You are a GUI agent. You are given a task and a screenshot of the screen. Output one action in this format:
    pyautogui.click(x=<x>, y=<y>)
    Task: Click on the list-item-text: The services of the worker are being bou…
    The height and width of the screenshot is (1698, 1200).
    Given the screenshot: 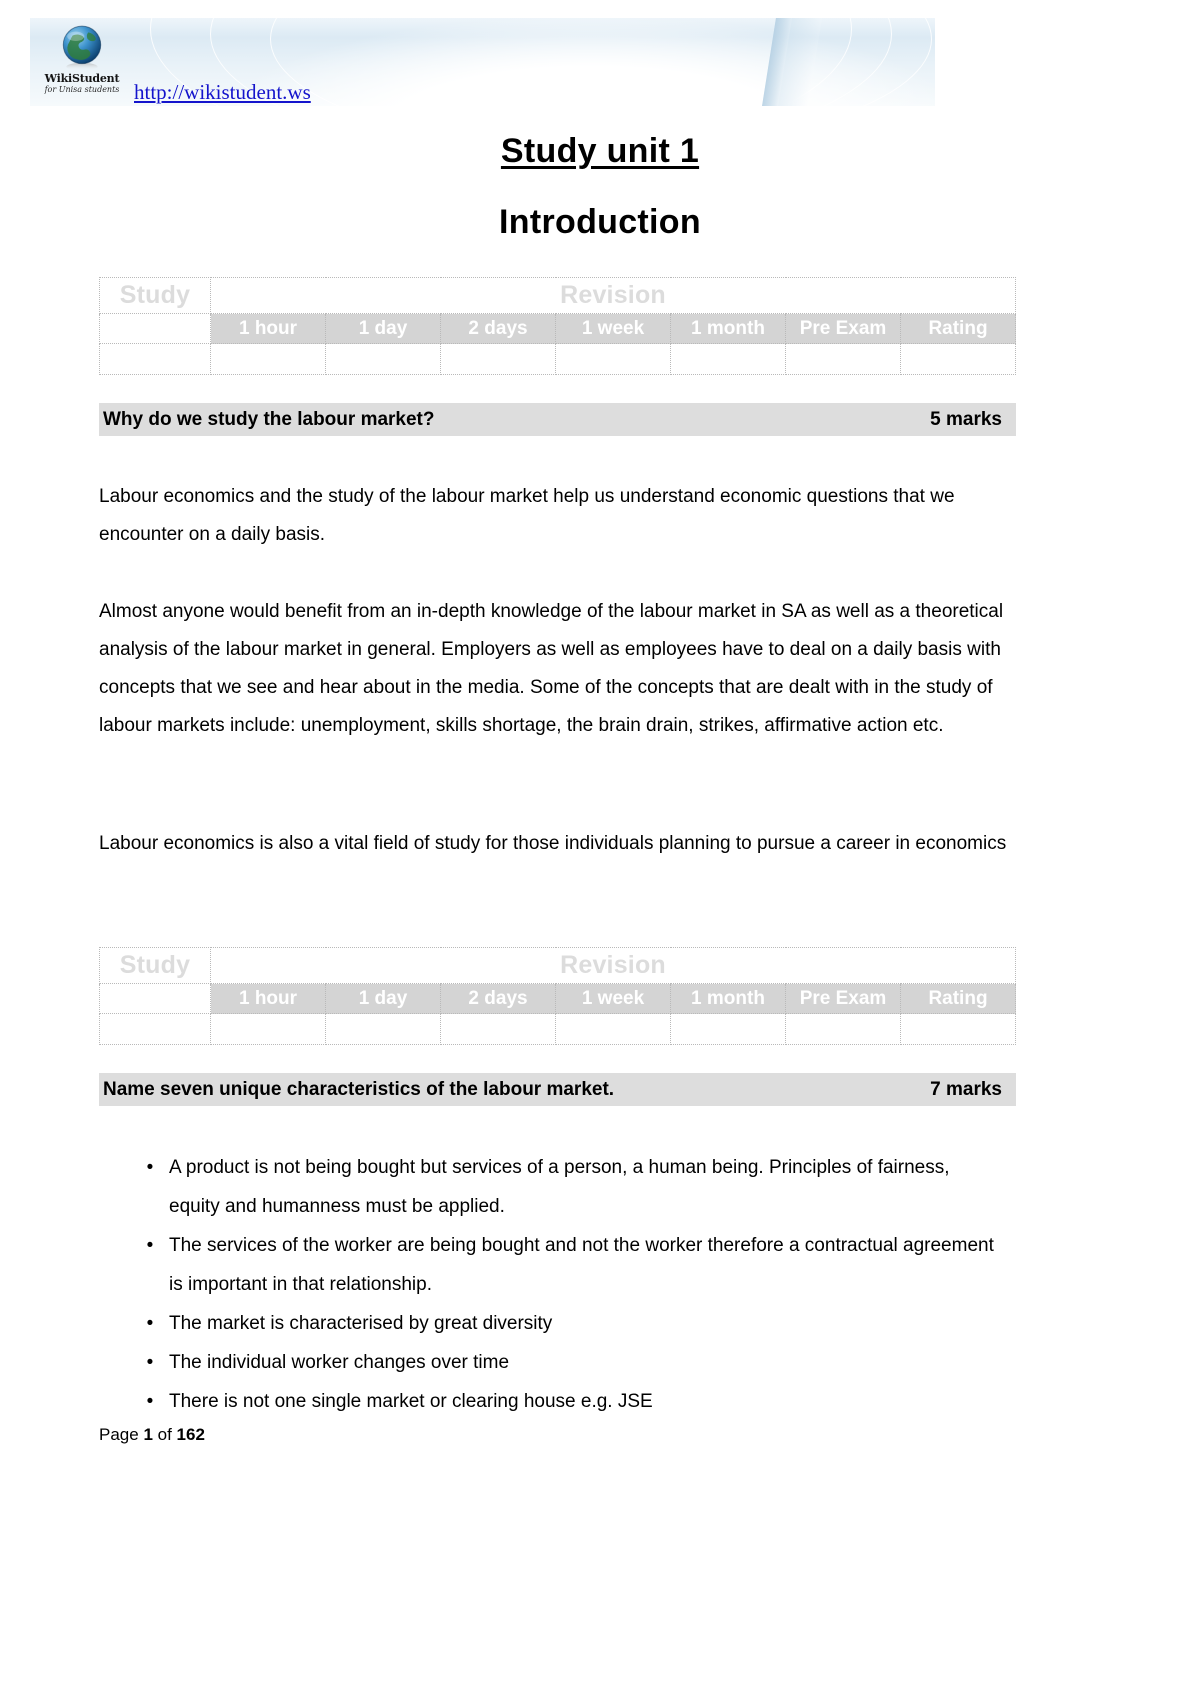 What is the action you would take?
    pyautogui.click(x=581, y=1265)
    